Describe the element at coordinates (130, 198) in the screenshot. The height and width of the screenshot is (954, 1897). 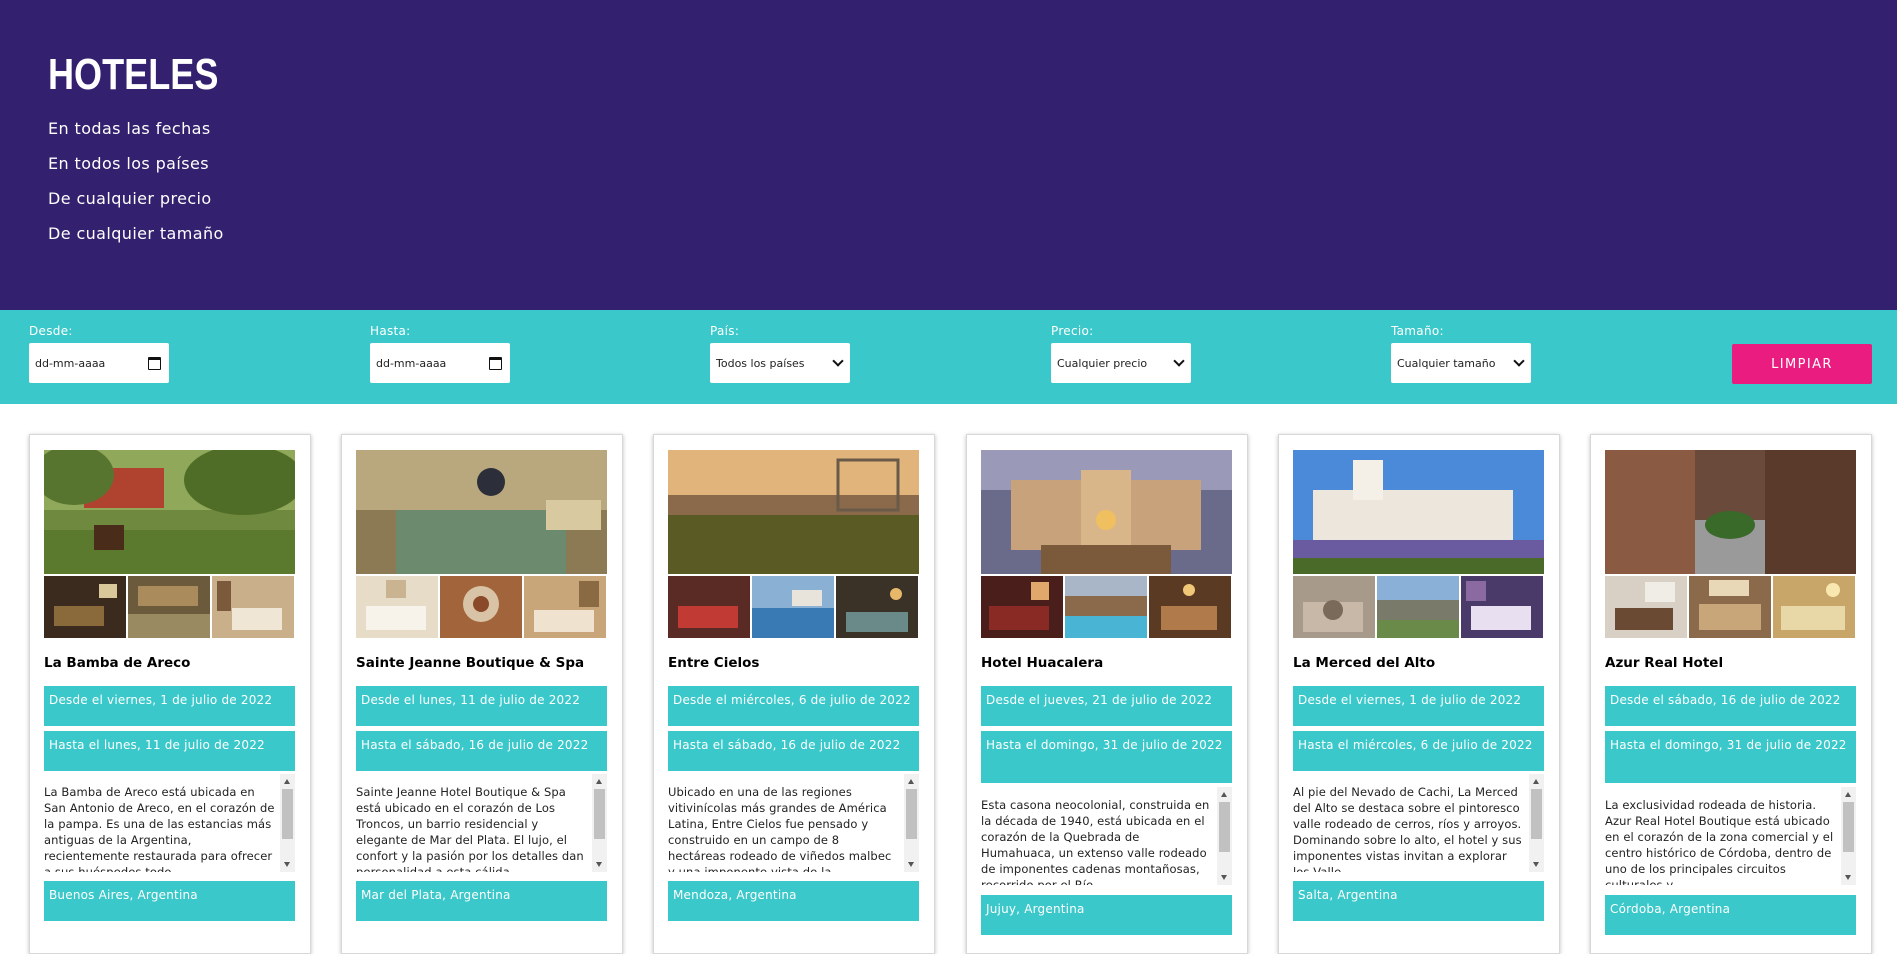
I see `summary-price: De cualquier precio` at that location.